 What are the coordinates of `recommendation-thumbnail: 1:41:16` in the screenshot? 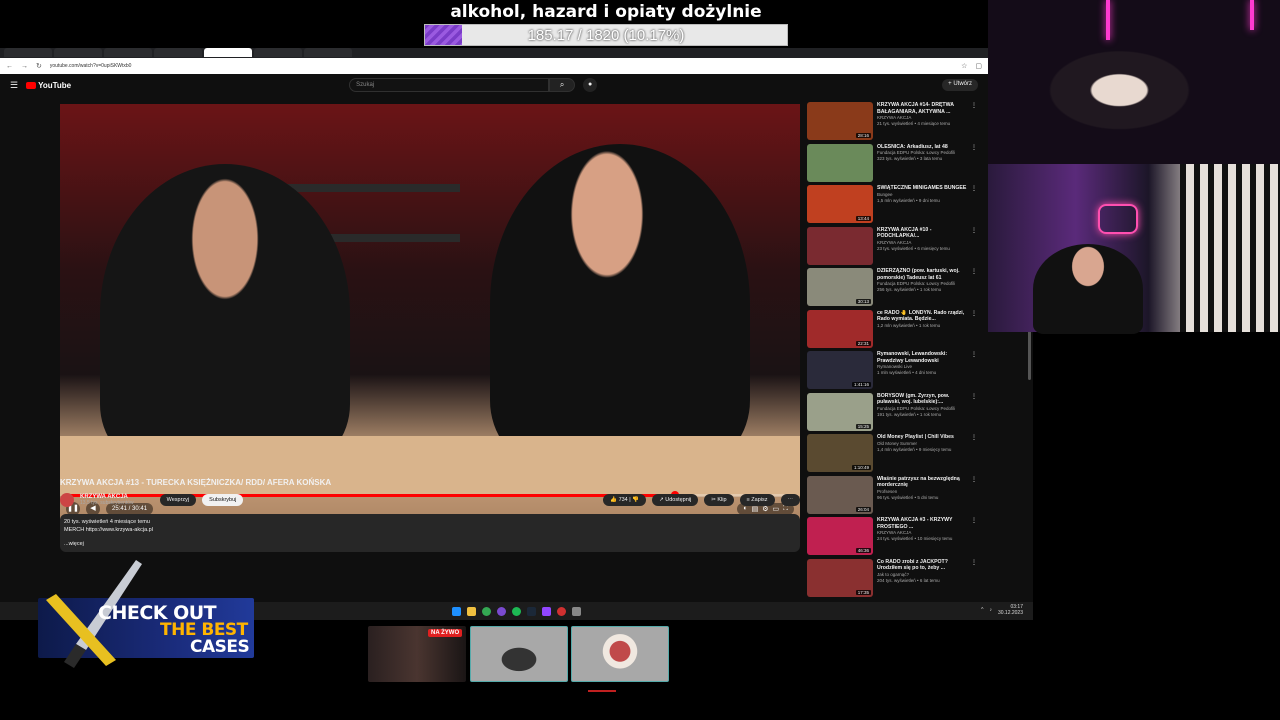 It's located at (840, 370).